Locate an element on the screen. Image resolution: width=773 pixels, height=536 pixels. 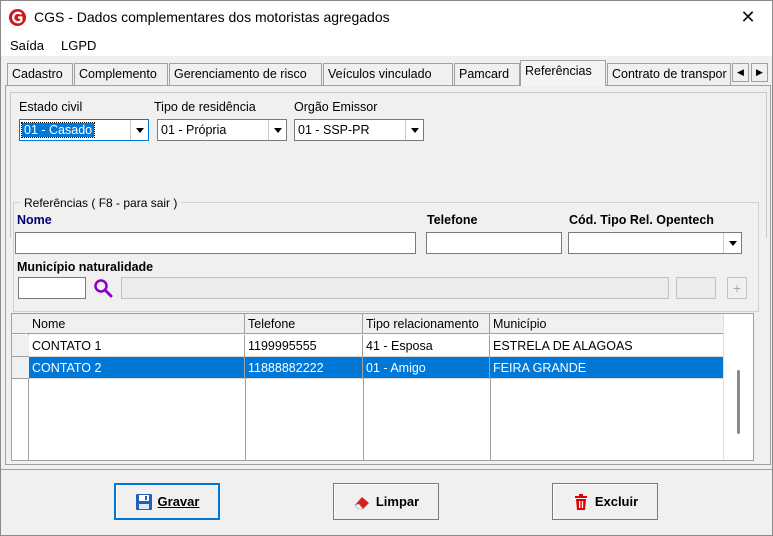
tab-veiculos-vinculado: Veículos vinculado is located at coordinates (388, 74).